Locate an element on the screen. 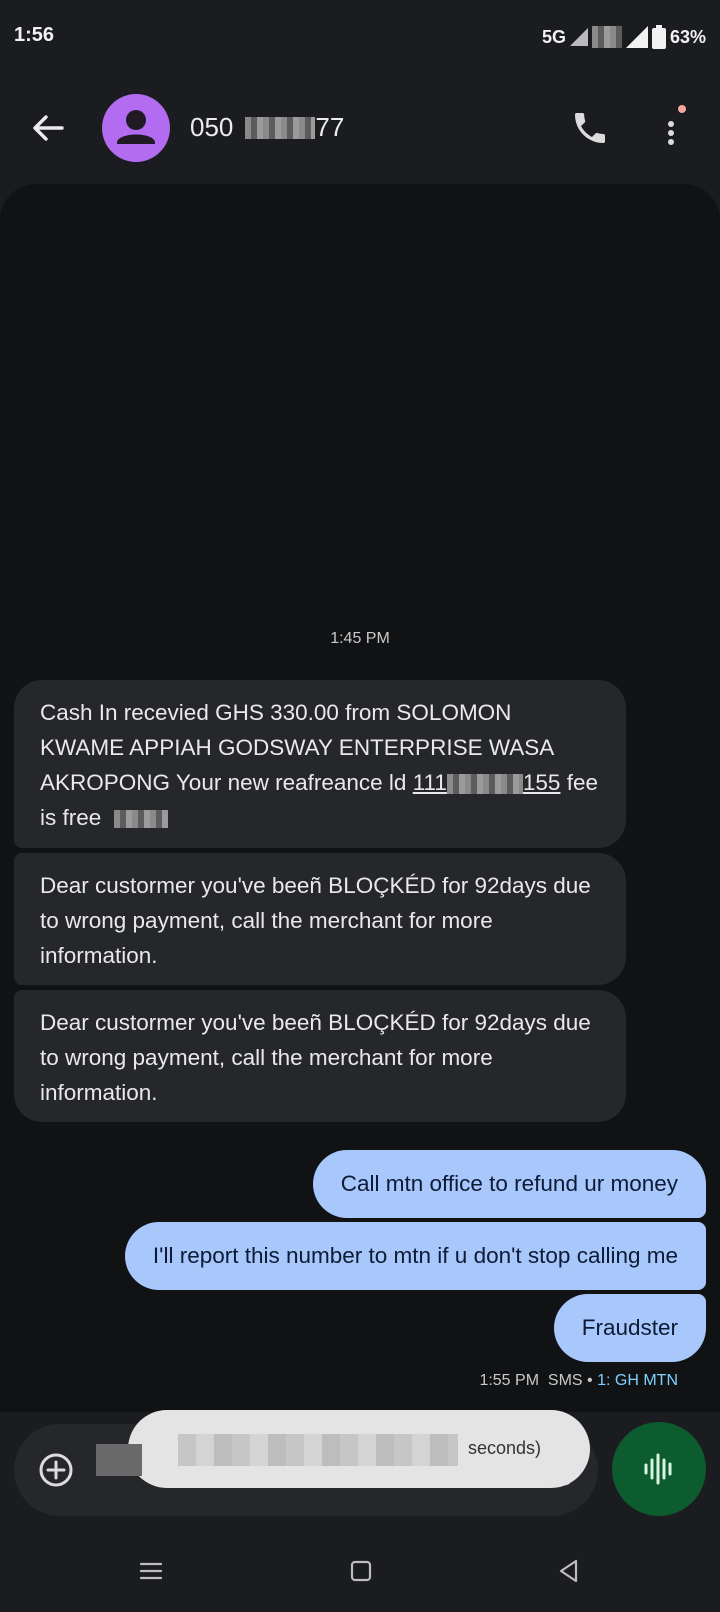 This screenshot has height=1612, width=720. outgoing-message-1: Call mtn office to refund ur money is located at coordinates (509, 1184).